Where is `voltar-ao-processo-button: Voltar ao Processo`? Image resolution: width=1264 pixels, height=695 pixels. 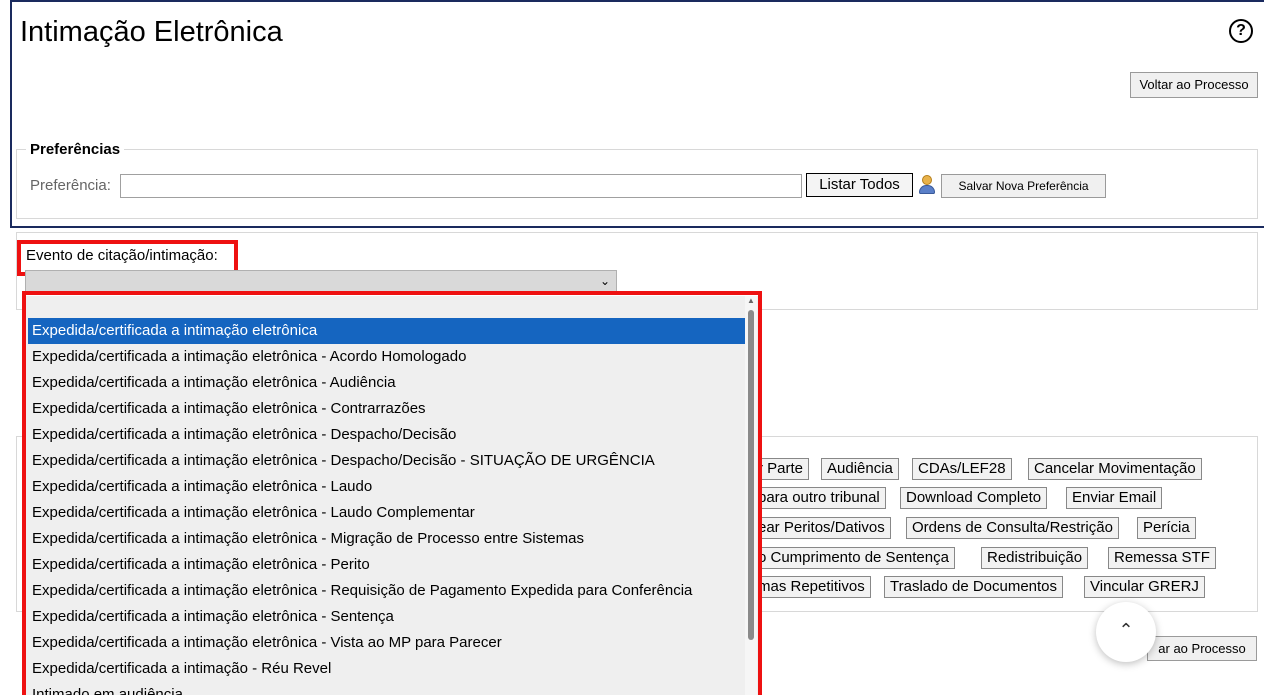 voltar-ao-processo-button: Voltar ao Processo is located at coordinates (1194, 85).